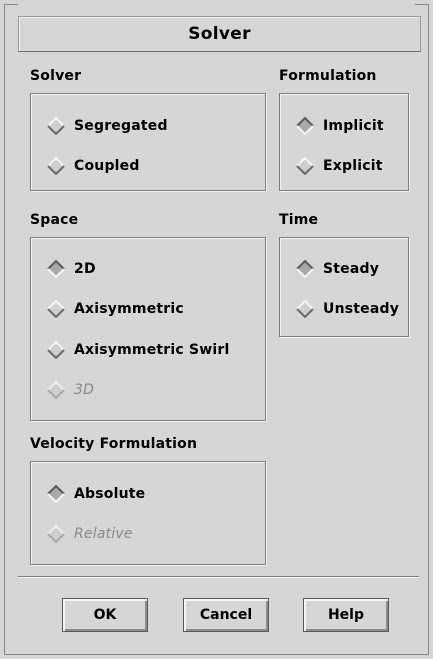 Image resolution: width=433 pixels, height=659 pixels. Describe the element at coordinates (344, 287) in the screenshot. I see `time-group: Steady Unsteady` at that location.